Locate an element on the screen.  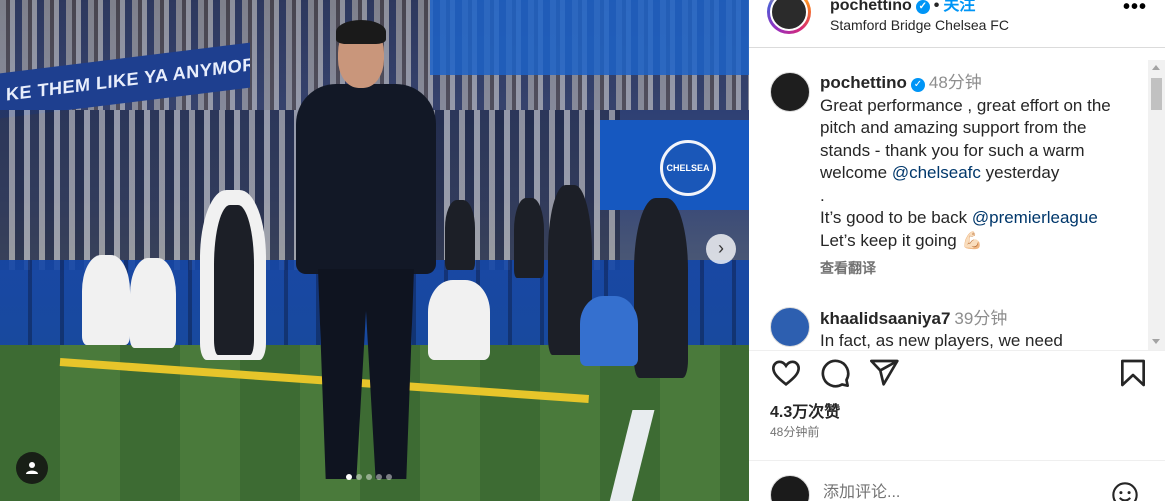
post-timestamp: 48分钟前 is located at coordinates (795, 432).